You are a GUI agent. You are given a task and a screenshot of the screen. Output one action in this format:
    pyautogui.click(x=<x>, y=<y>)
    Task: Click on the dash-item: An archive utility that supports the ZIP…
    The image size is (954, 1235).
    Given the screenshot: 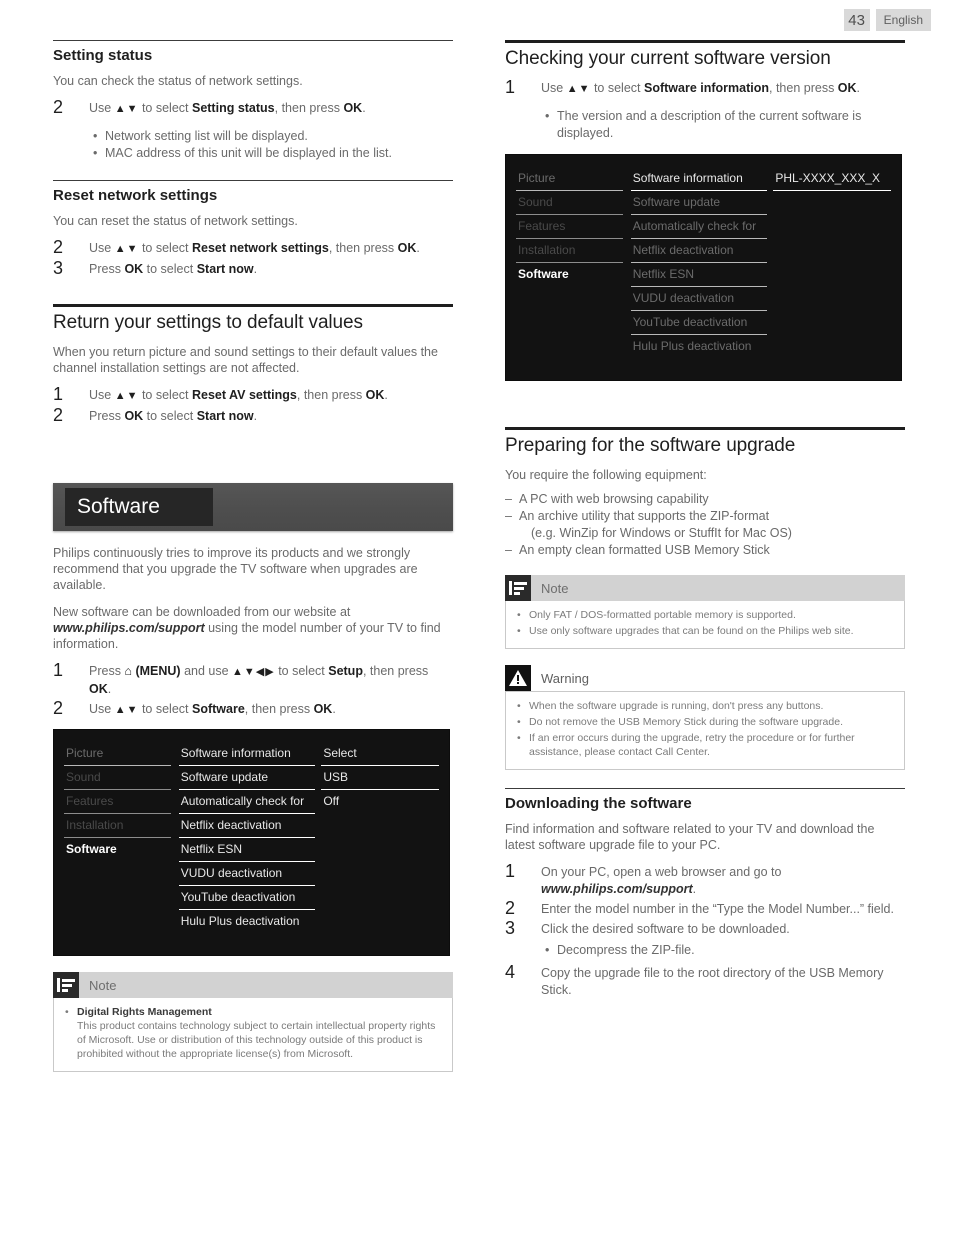 What is the action you would take?
    pyautogui.click(x=705, y=525)
    